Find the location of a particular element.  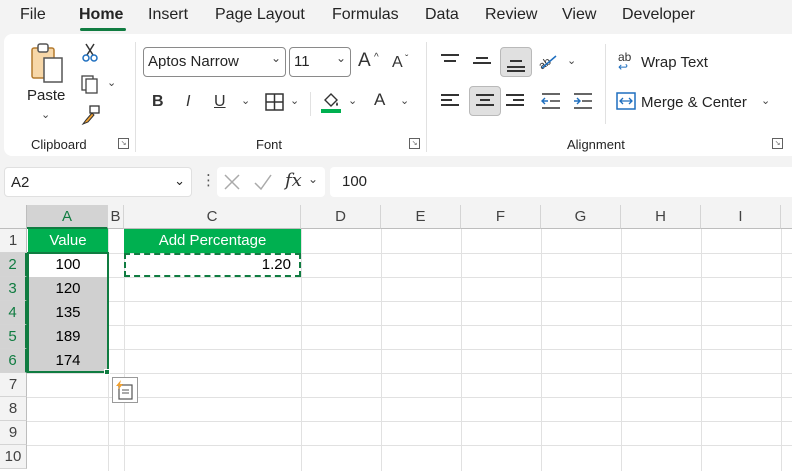

font-launcher-icon: ↘ is located at coordinates (414, 143).